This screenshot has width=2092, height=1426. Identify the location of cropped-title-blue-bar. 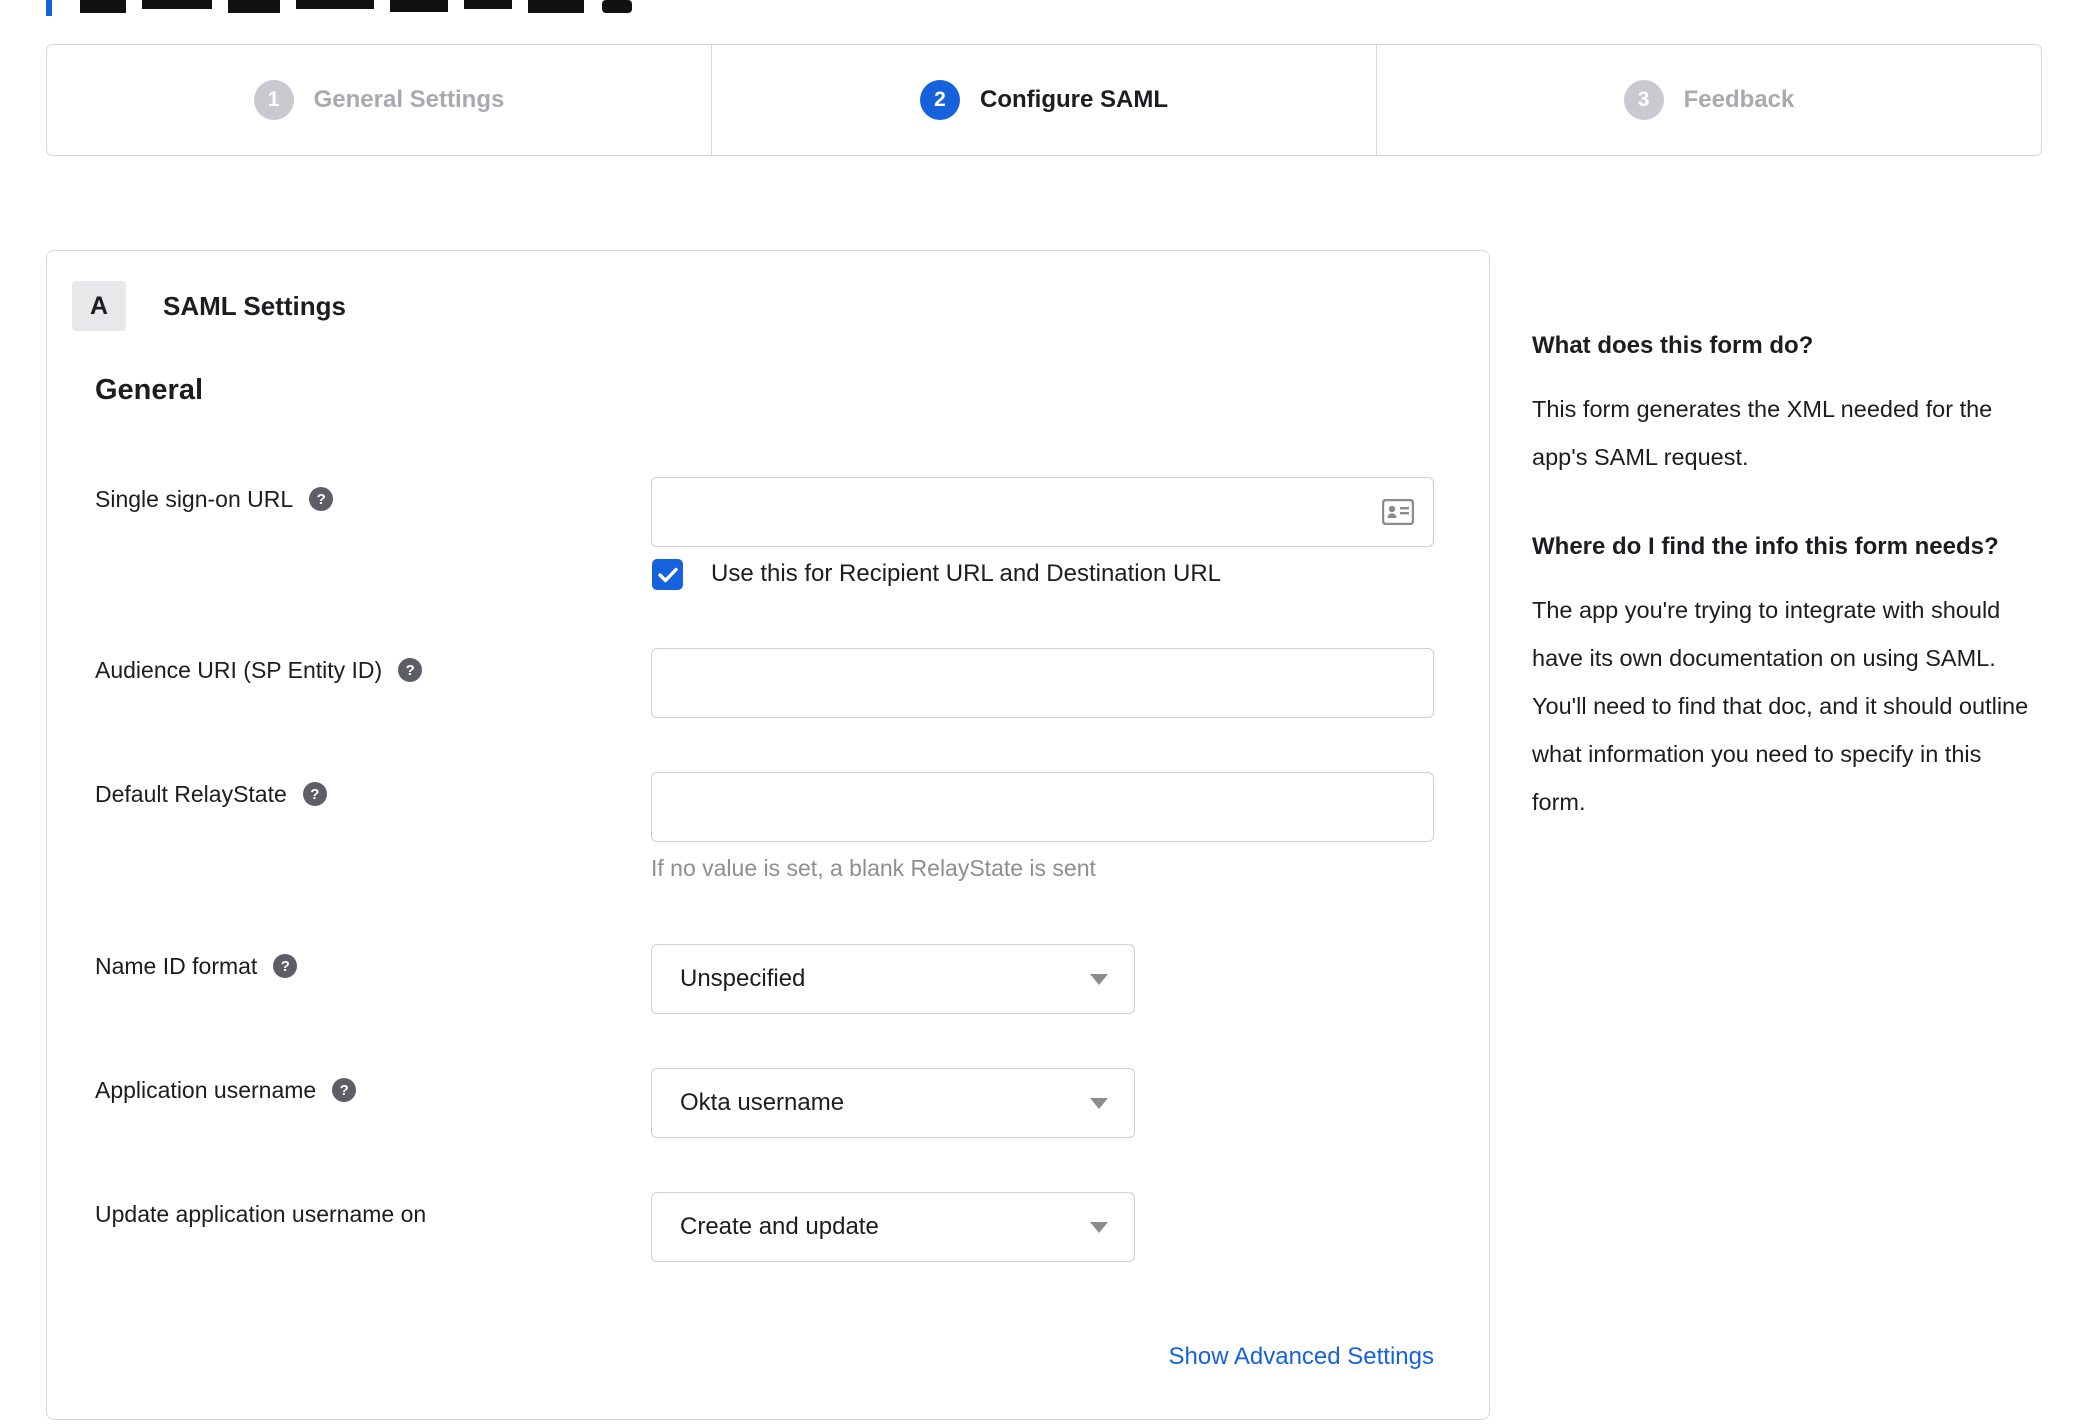
(49, 8).